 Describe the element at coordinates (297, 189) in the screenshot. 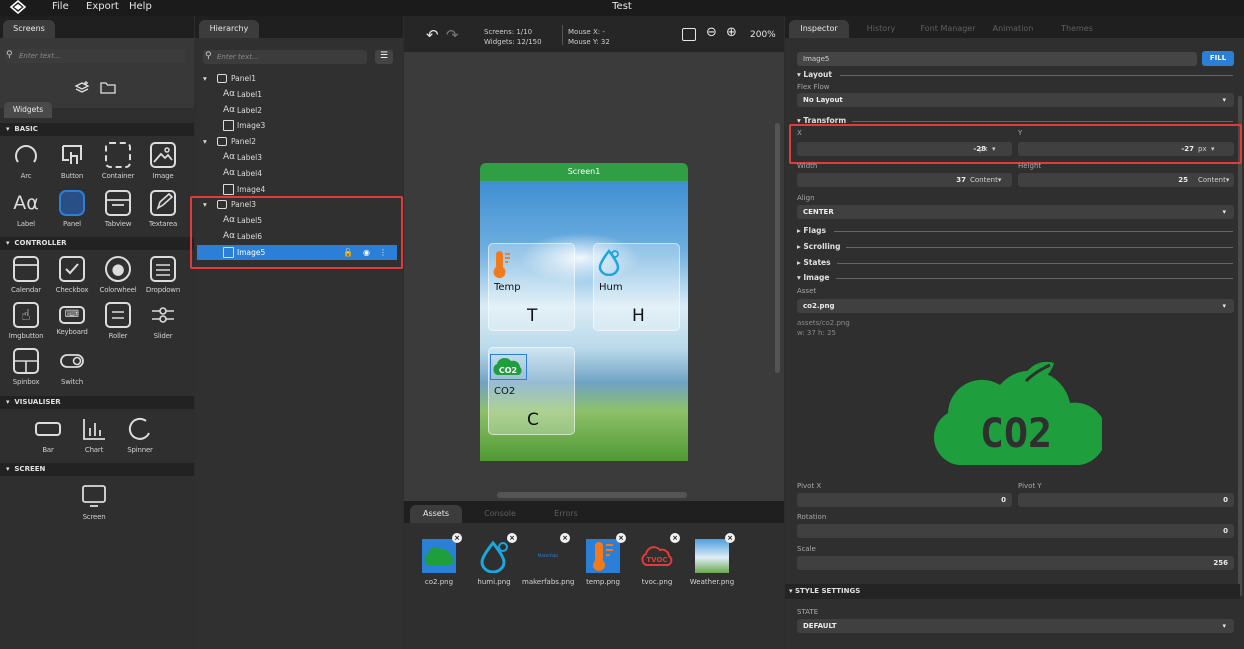

I see `hierarchy-row-image: Image4` at that location.